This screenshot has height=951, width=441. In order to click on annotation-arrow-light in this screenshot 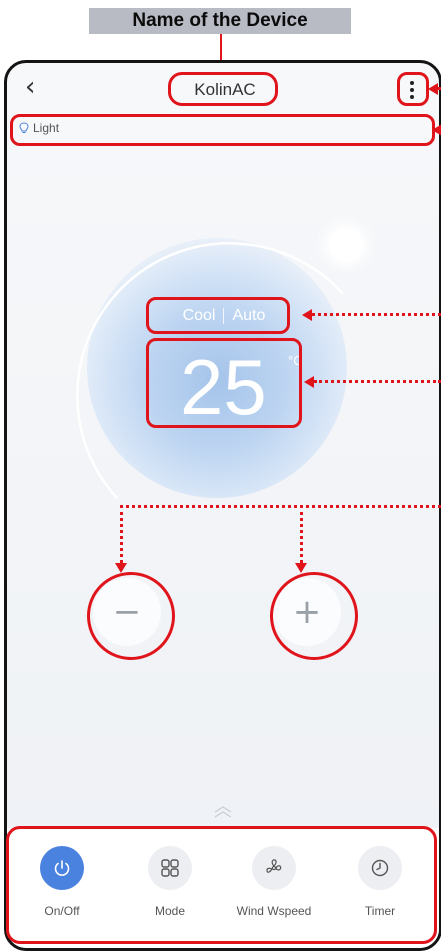, I will do `click(436, 130)`.